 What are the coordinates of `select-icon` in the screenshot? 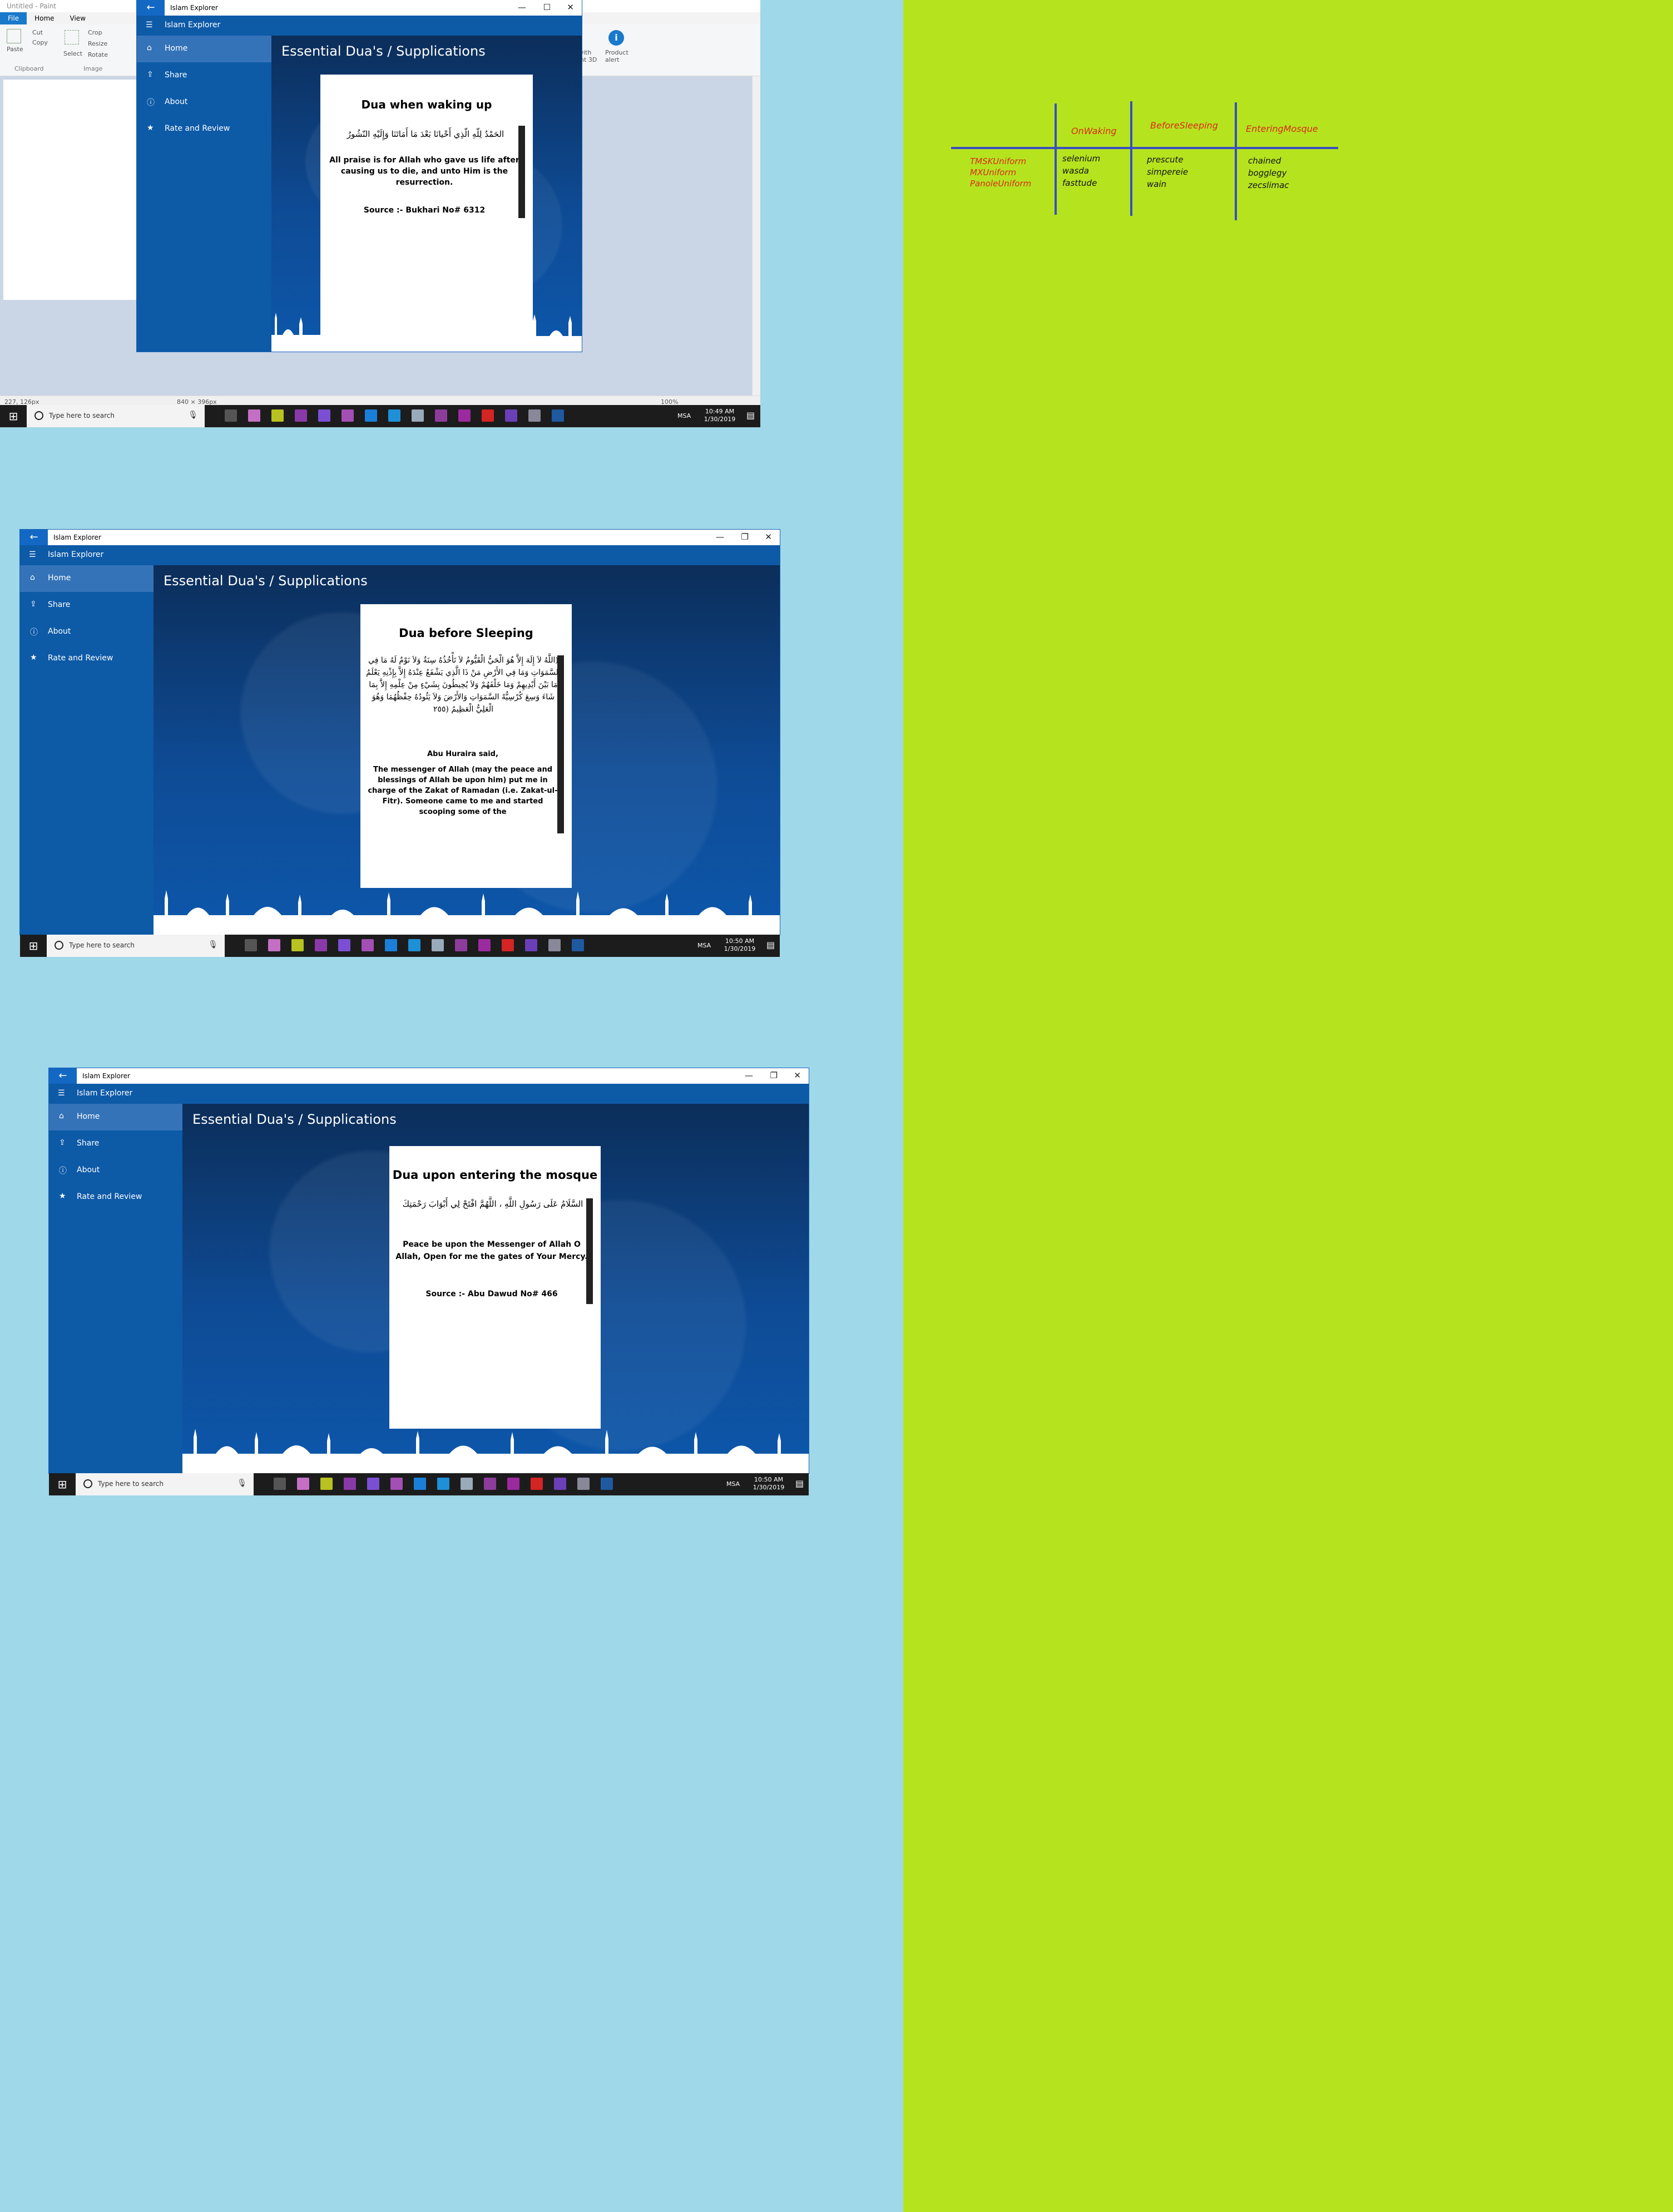 It's located at (72, 38).